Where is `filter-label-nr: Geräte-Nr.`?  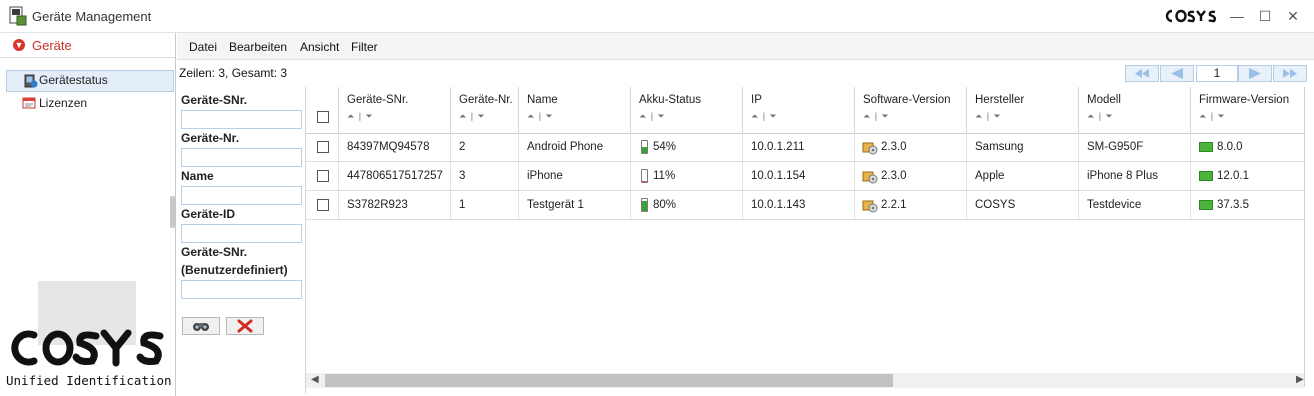
filter-label-nr: Geräte-Nr. is located at coordinates (210, 138).